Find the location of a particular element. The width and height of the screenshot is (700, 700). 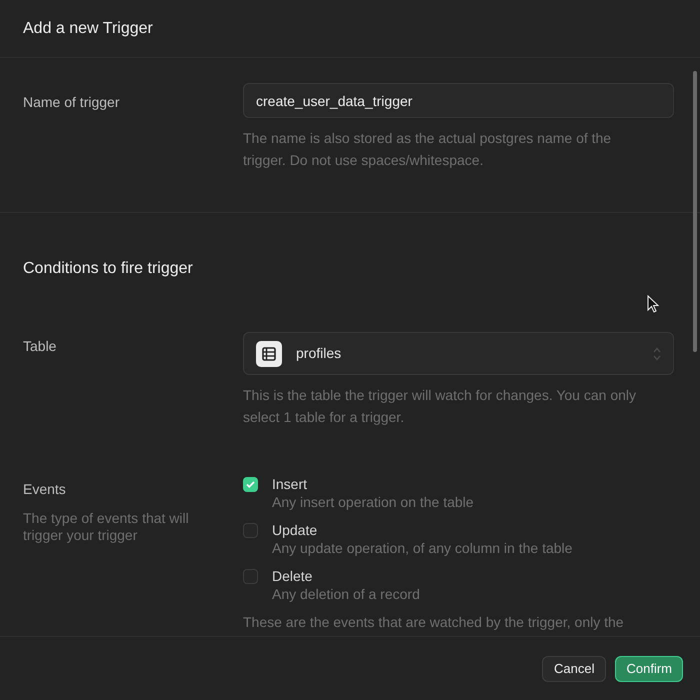

help-text: This is the table the trigger will watch for changes. You can only select 1 table for a trigger. is located at coordinates (440, 406).